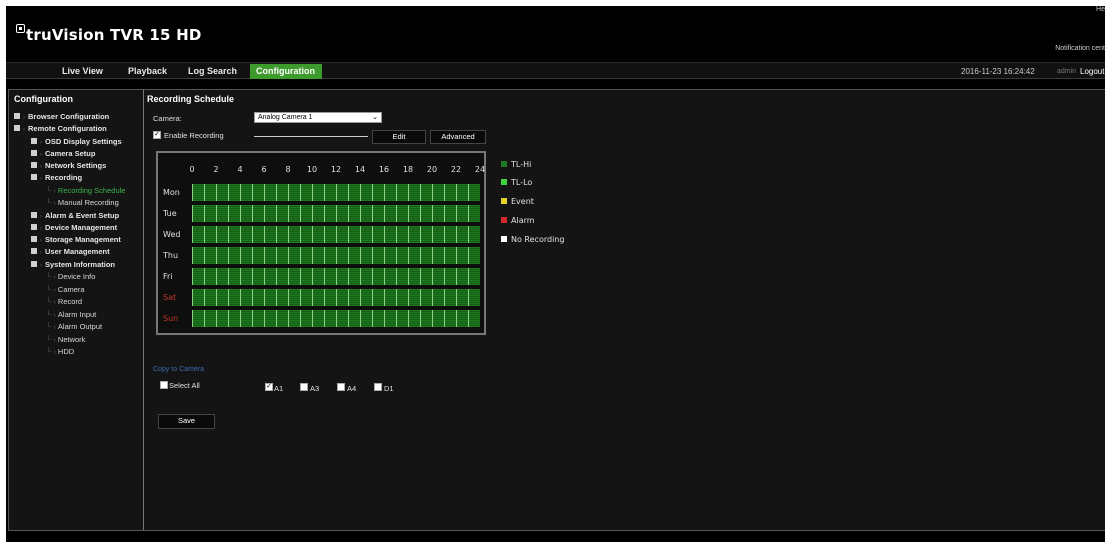 The image size is (1105, 542). Describe the element at coordinates (318, 117) in the screenshot. I see `camera-select: Analog Camera 1 ⌄` at that location.